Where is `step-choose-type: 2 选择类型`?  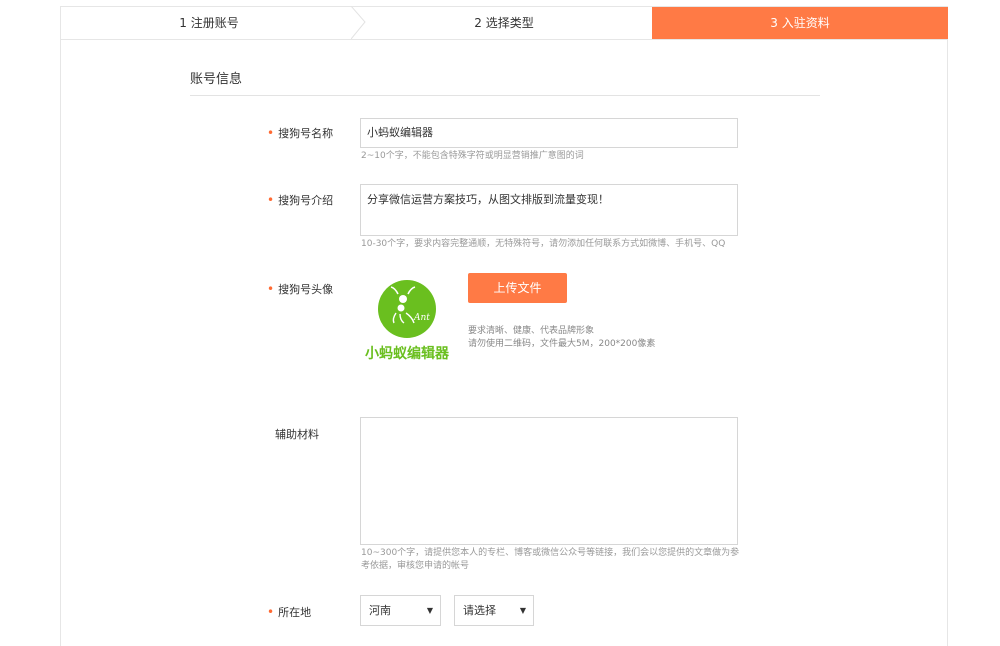 step-choose-type: 2 选择类型 is located at coordinates (504, 23).